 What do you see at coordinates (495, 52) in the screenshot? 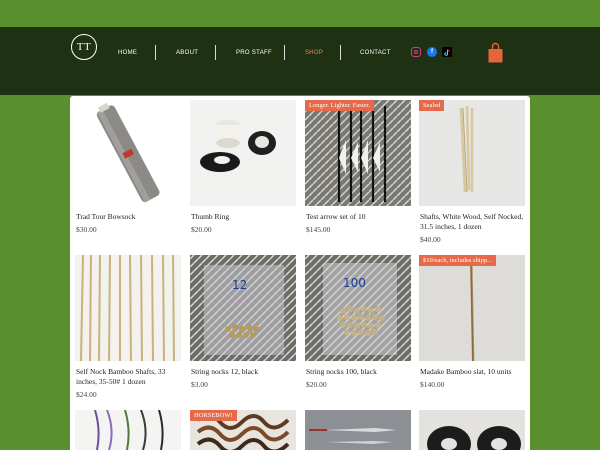
I see `shopping-bag-icon` at bounding box center [495, 52].